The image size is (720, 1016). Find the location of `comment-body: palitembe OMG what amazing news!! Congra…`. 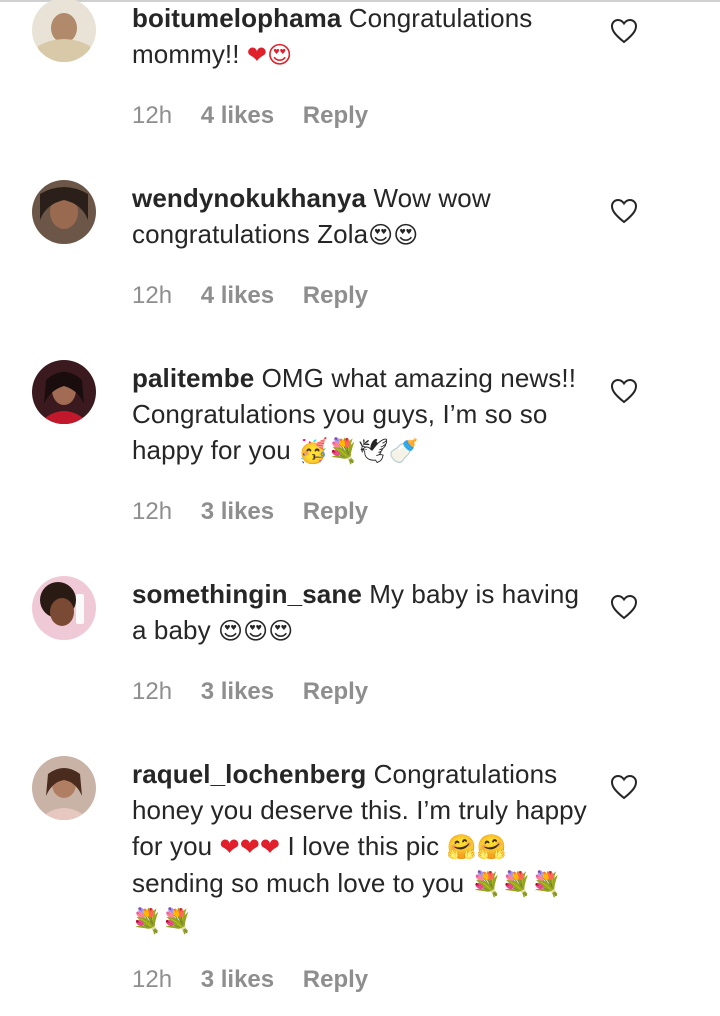

comment-body: palitembe OMG what amazing news!! Congra… is located at coordinates (359, 414).